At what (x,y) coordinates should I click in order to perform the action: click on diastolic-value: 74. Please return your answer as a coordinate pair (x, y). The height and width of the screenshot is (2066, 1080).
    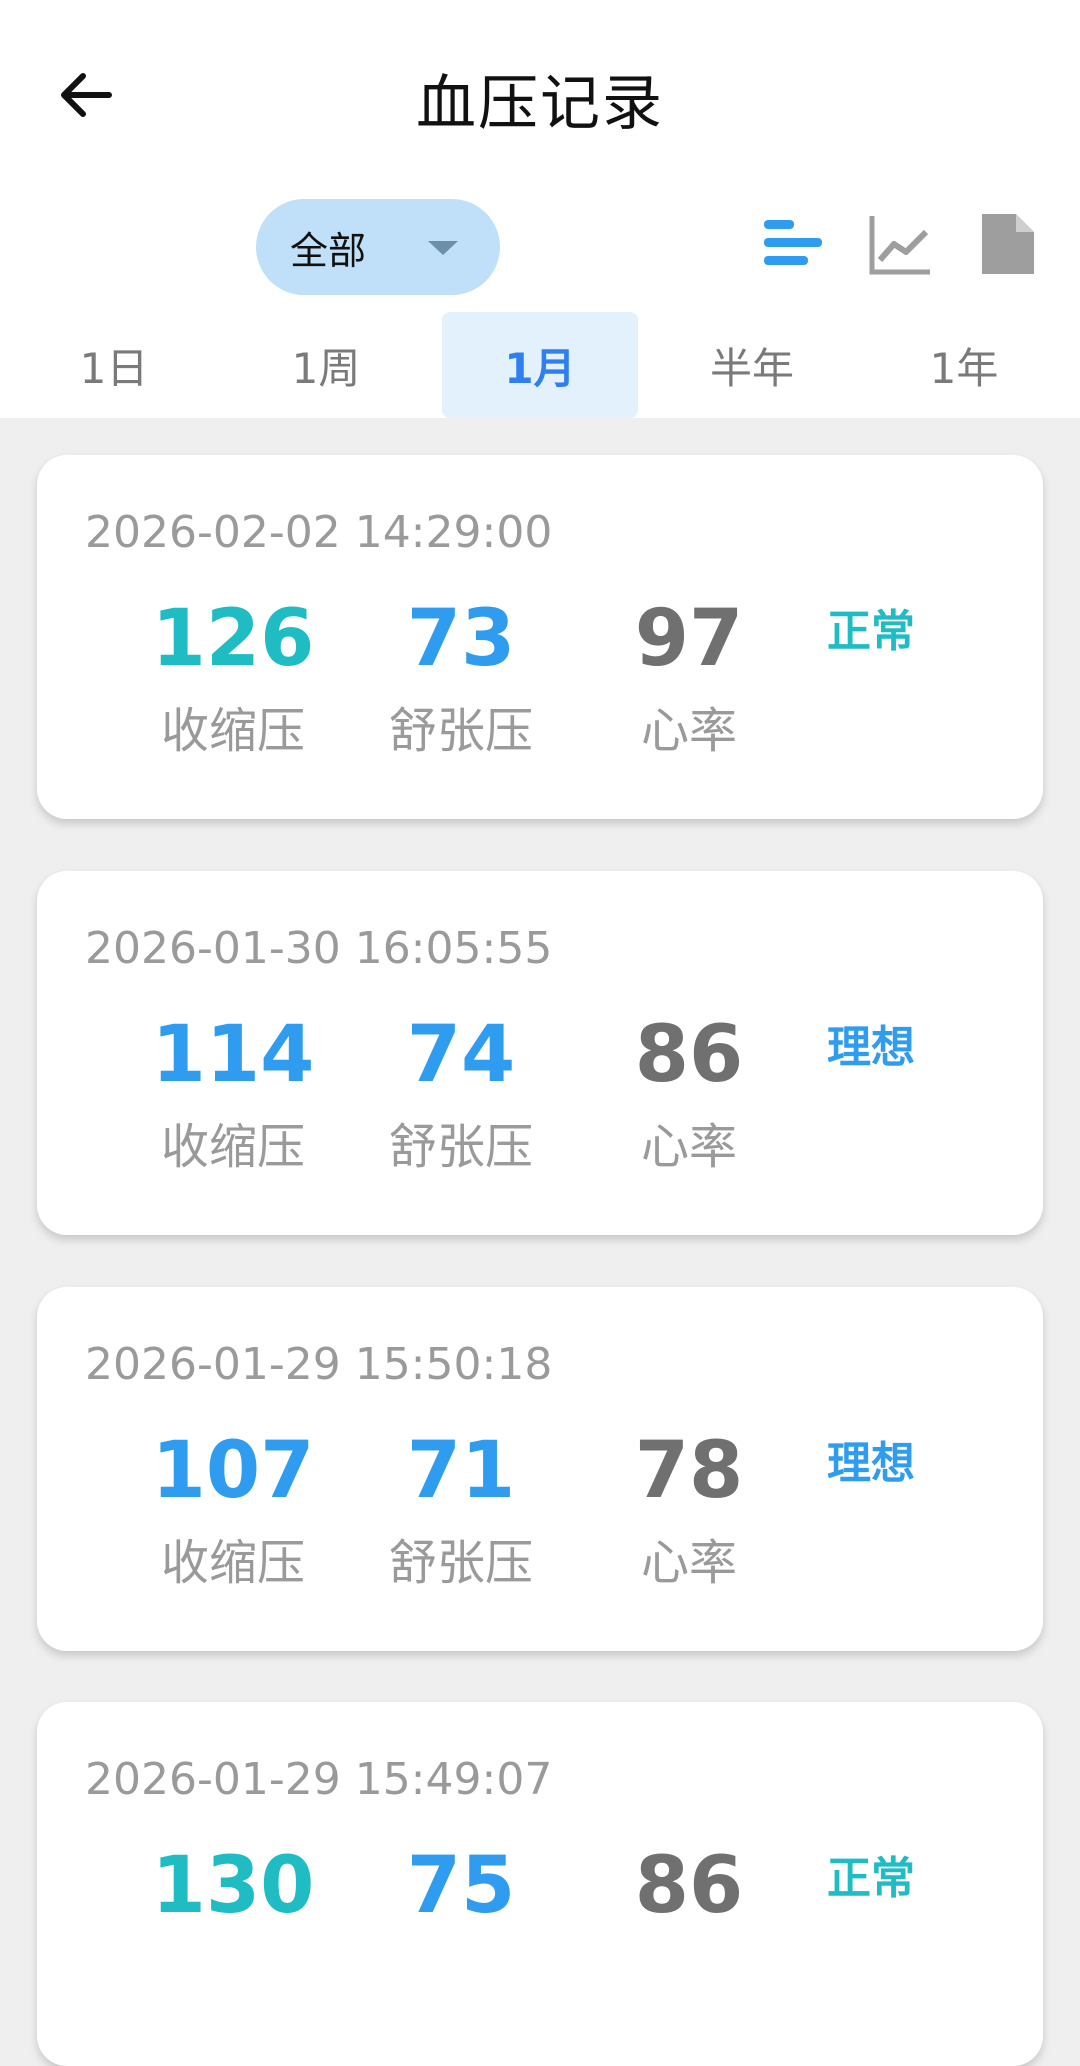
    Looking at the image, I should click on (461, 1055).